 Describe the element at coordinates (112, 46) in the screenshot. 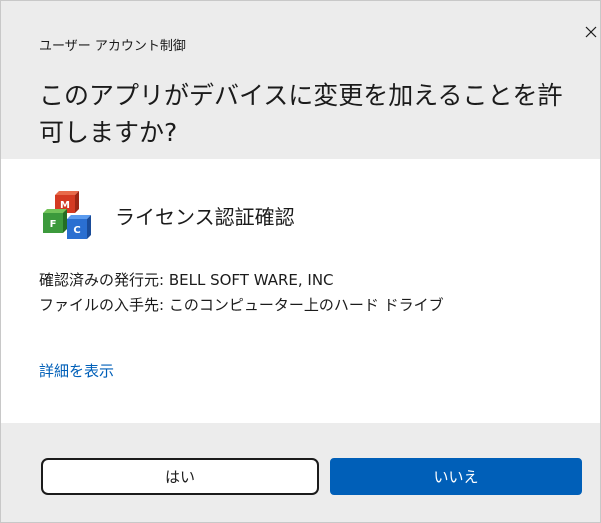

I see `dialog-title: ユーザー アカウント制御` at that location.